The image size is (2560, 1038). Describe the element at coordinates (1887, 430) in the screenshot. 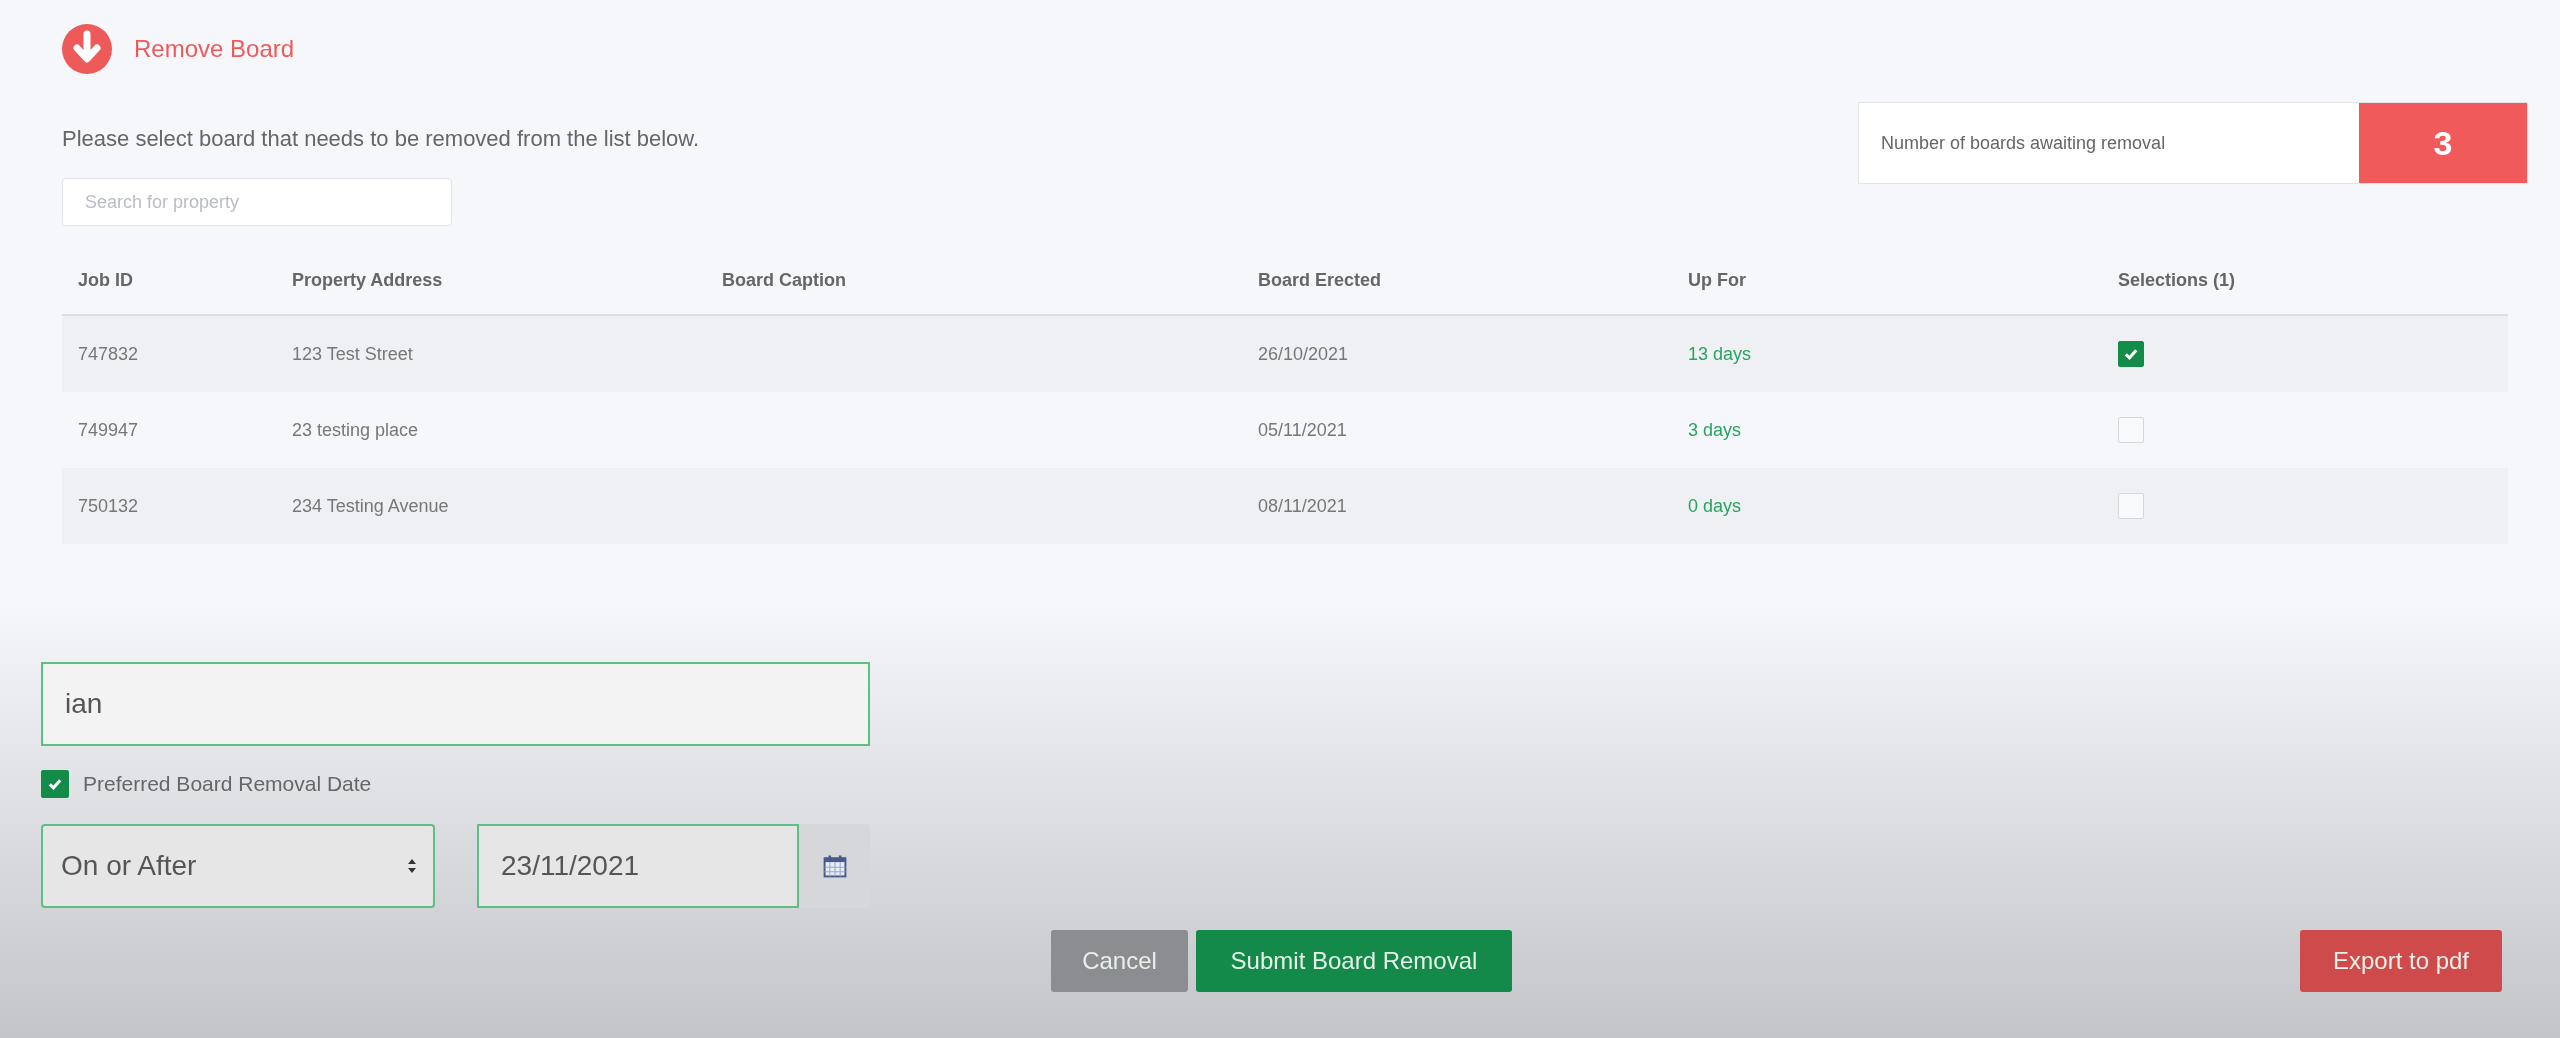

I see `table-cell: 3 days` at that location.